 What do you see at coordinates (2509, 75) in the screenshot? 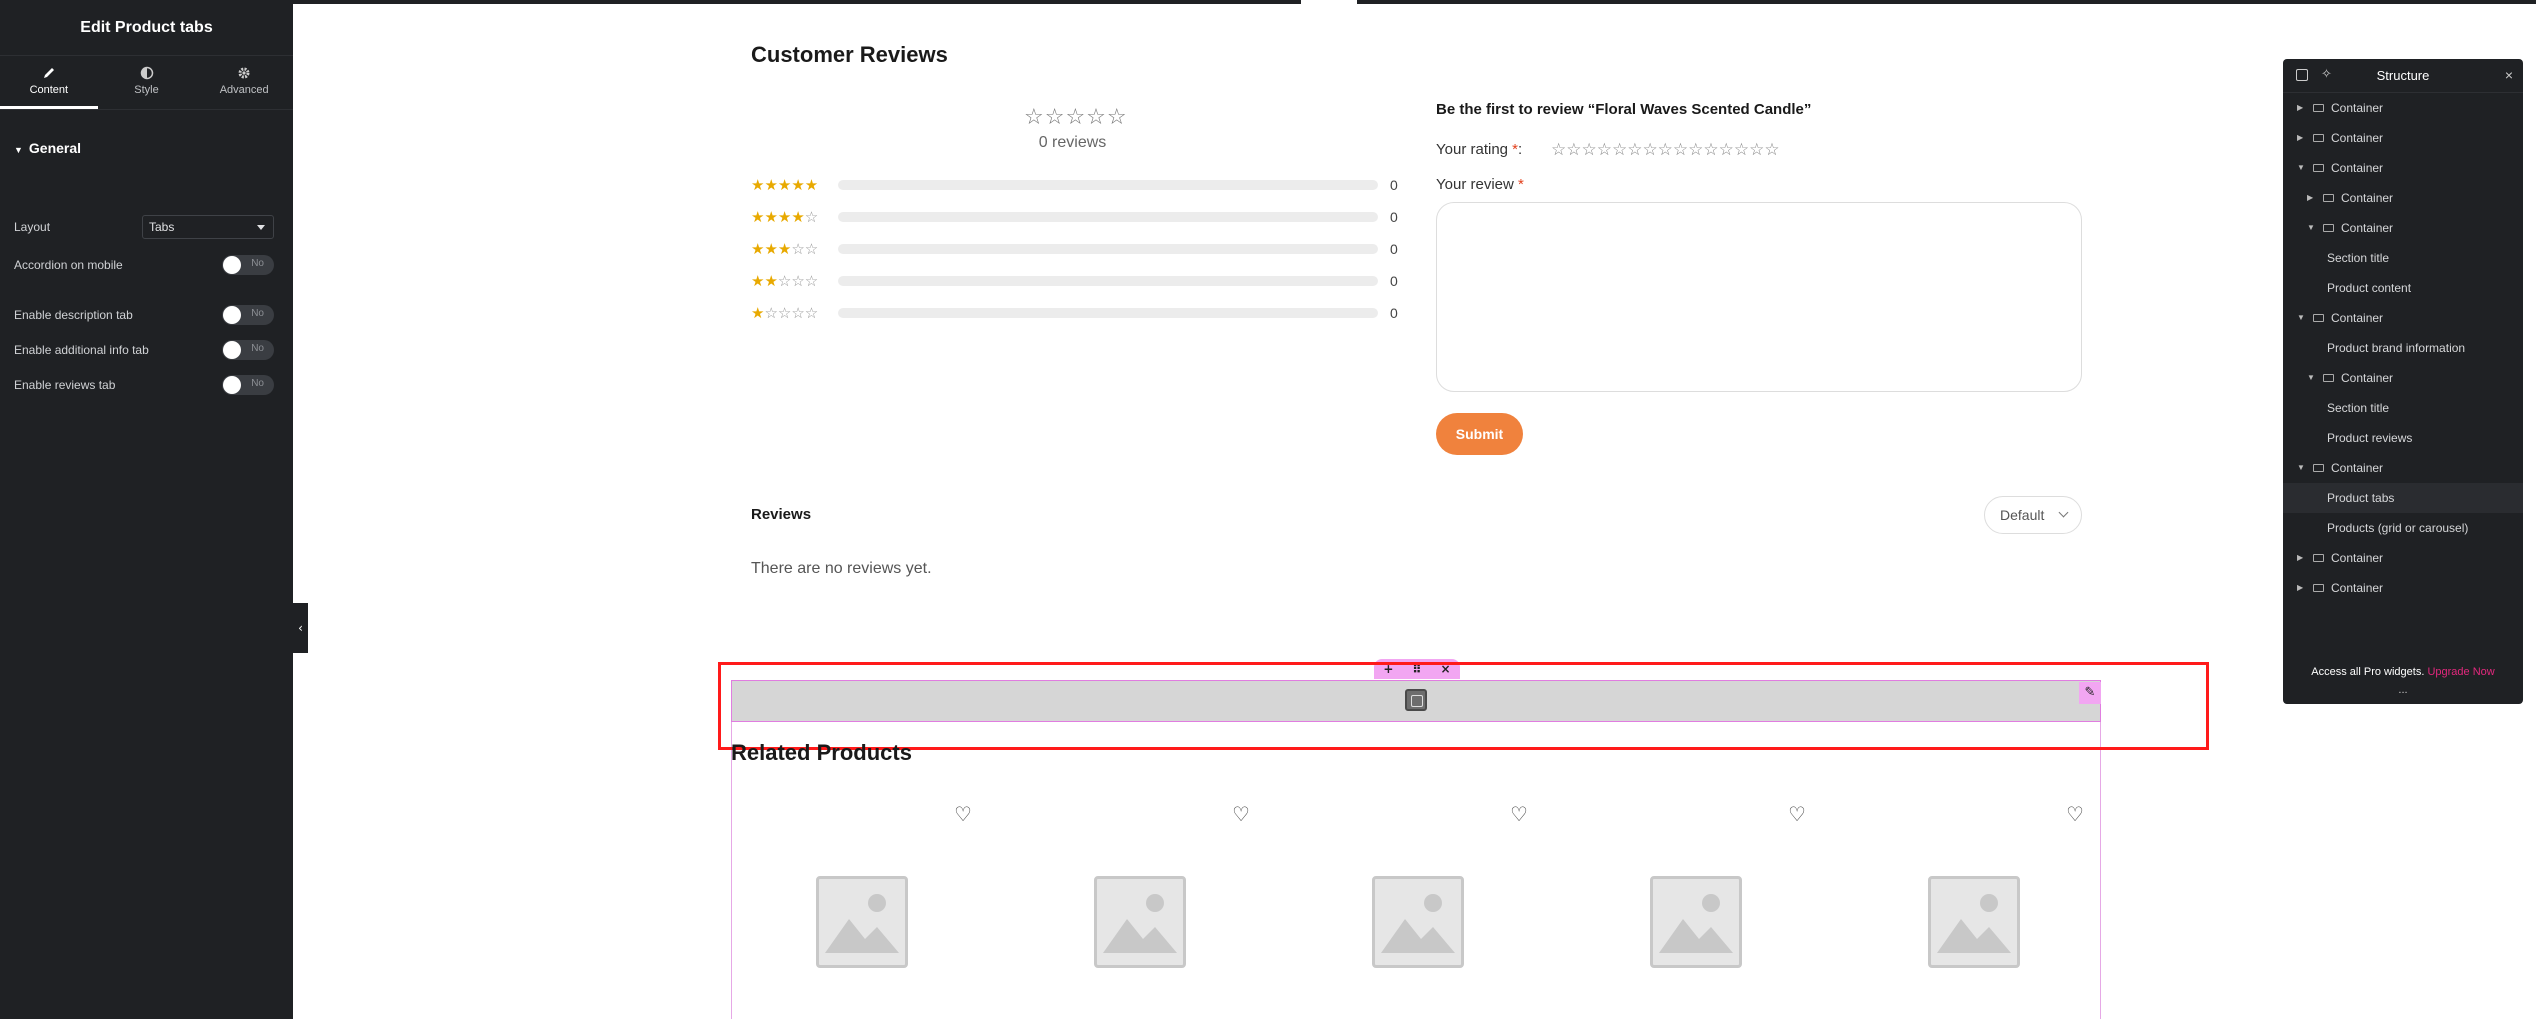
I see `close-icon: ×` at bounding box center [2509, 75].